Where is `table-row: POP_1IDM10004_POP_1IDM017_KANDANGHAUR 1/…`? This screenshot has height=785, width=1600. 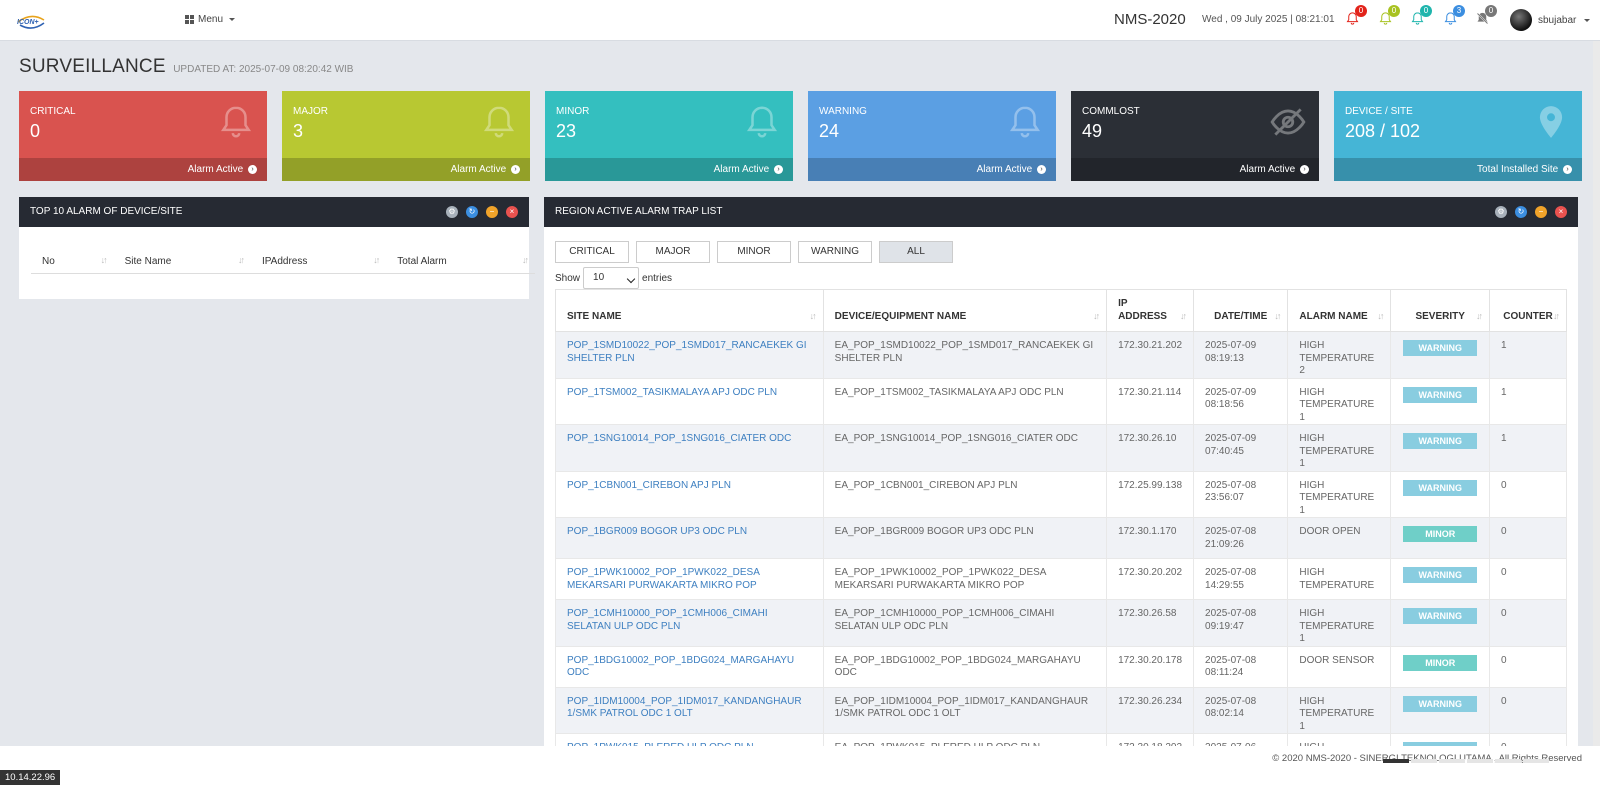 table-row: POP_1IDM10004_POP_1IDM017_KANDANGHAUR 1/… is located at coordinates (1061, 710).